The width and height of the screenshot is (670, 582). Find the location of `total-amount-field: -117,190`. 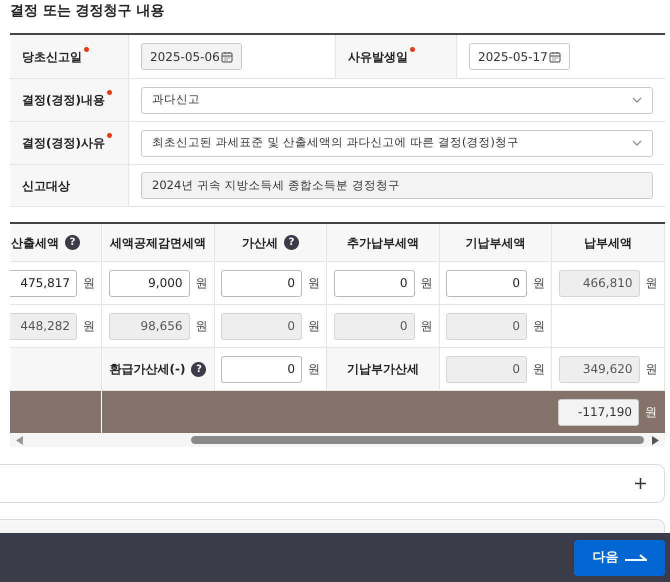

total-amount-field: -117,190 is located at coordinates (598, 412).